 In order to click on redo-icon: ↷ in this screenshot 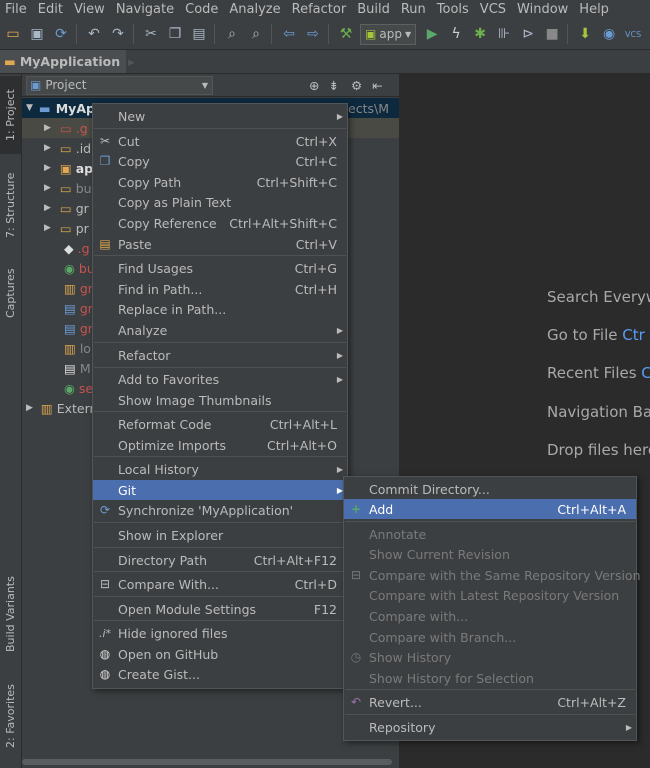, I will do `click(118, 34)`.